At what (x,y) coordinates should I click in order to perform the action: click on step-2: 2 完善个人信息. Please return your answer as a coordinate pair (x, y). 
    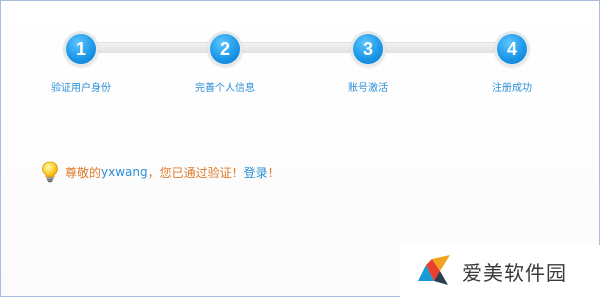
    Looking at the image, I should click on (225, 62).